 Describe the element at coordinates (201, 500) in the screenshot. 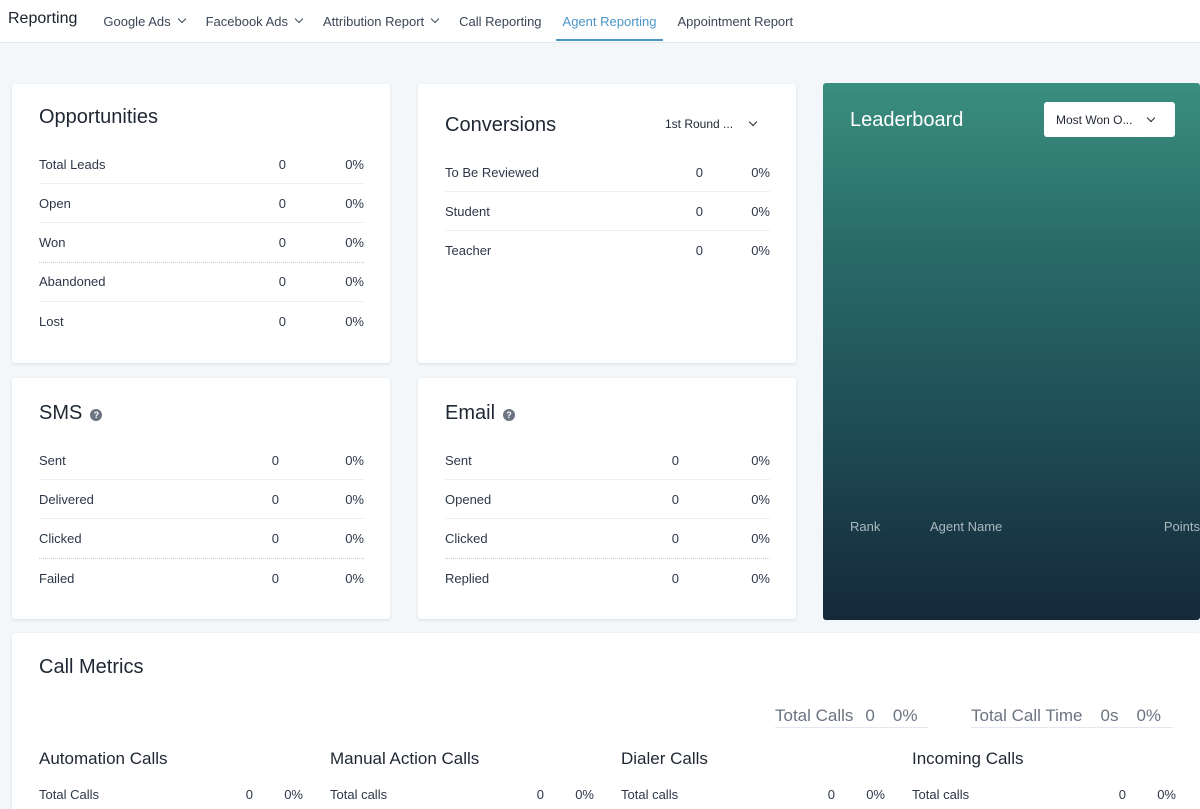

I see `list-item: Delivered 0 0%` at that location.